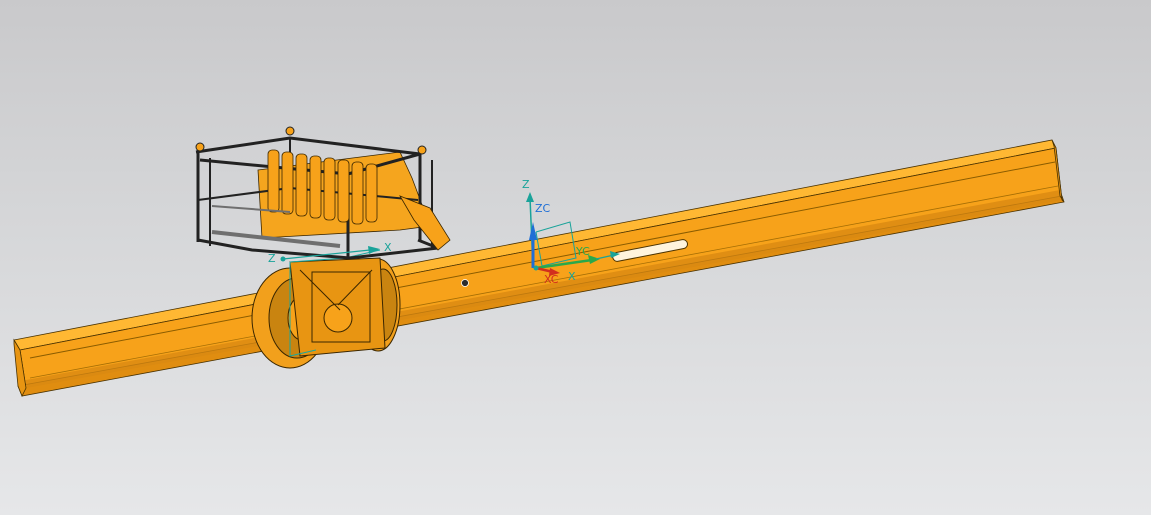  What do you see at coordinates (388, 247) in the screenshot?
I see `local-x-label: X` at bounding box center [388, 247].